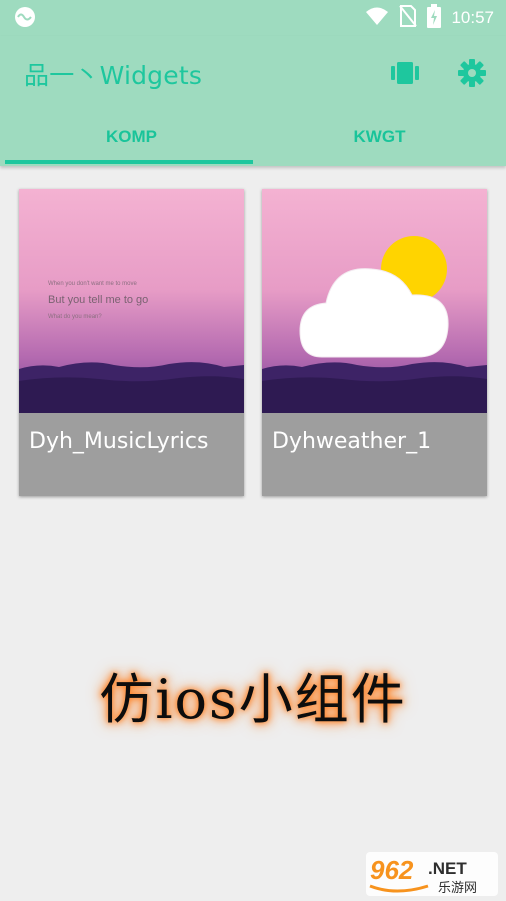  Describe the element at coordinates (253, 699) in the screenshot. I see `promo-text: 仿ios小组件` at that location.